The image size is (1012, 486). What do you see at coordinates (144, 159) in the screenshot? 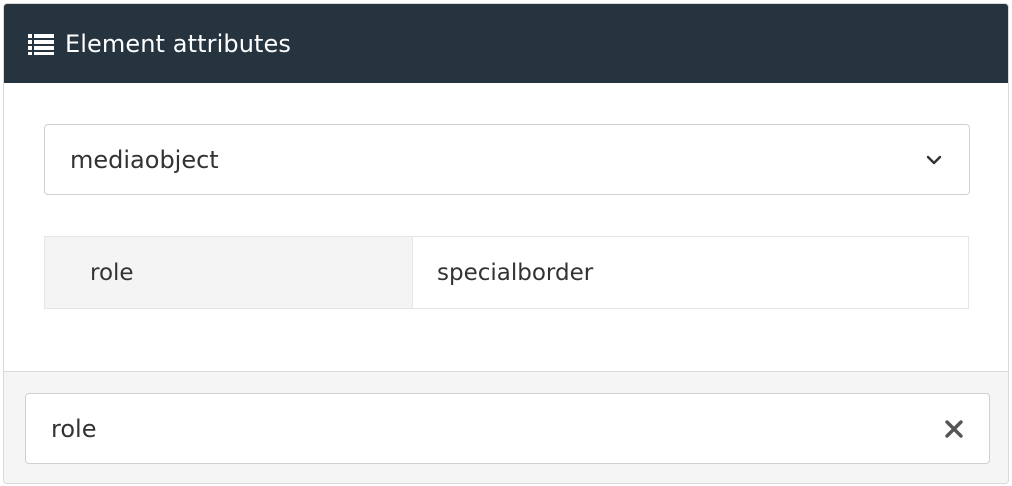
I see `element-select-value: mediaobject` at bounding box center [144, 159].